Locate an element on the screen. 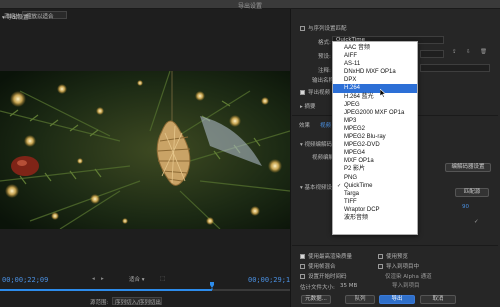 The width and height of the screenshot is (500, 307). comments-input-tail is located at coordinates (455, 68).